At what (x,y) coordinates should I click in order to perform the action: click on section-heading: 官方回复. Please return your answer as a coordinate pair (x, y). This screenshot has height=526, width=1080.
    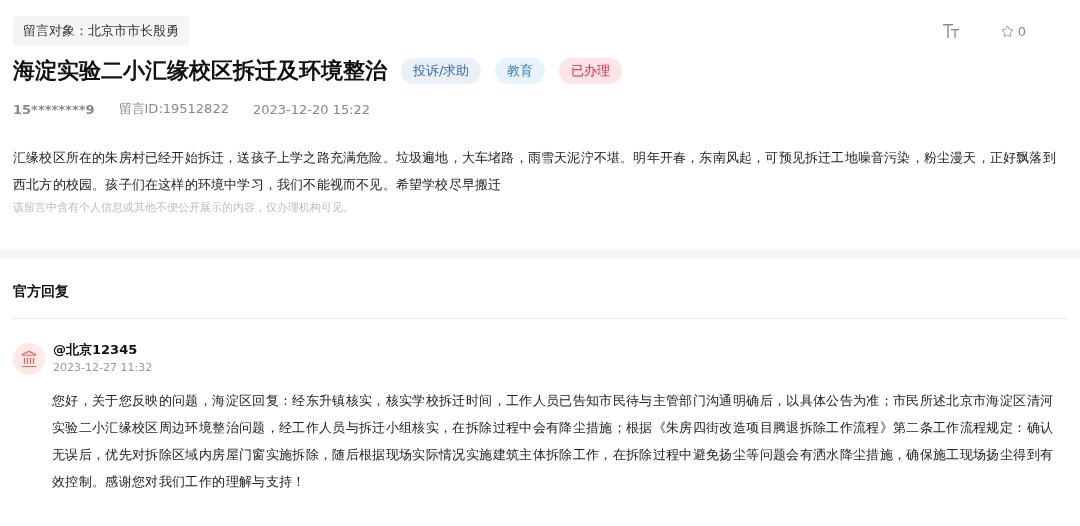
    Looking at the image, I should click on (539, 301).